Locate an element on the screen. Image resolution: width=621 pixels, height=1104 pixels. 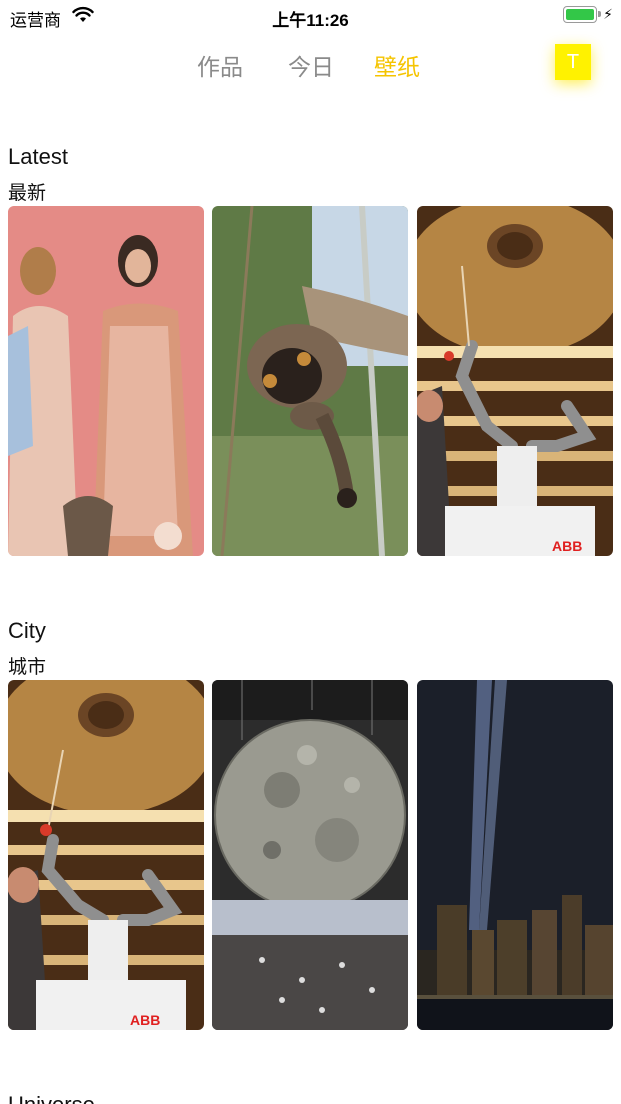
wallpaper-thumb-fashion is located at coordinates (106, 381).